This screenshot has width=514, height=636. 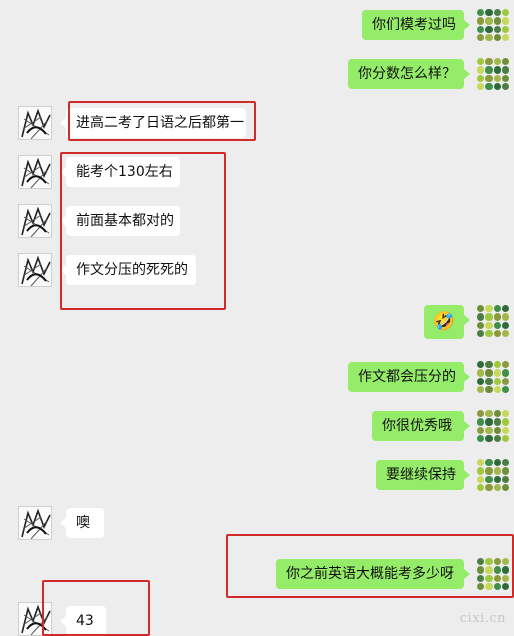 What do you see at coordinates (416, 25) in the screenshot?
I see `message-bubble-outgoing: 你们模考过吗` at bounding box center [416, 25].